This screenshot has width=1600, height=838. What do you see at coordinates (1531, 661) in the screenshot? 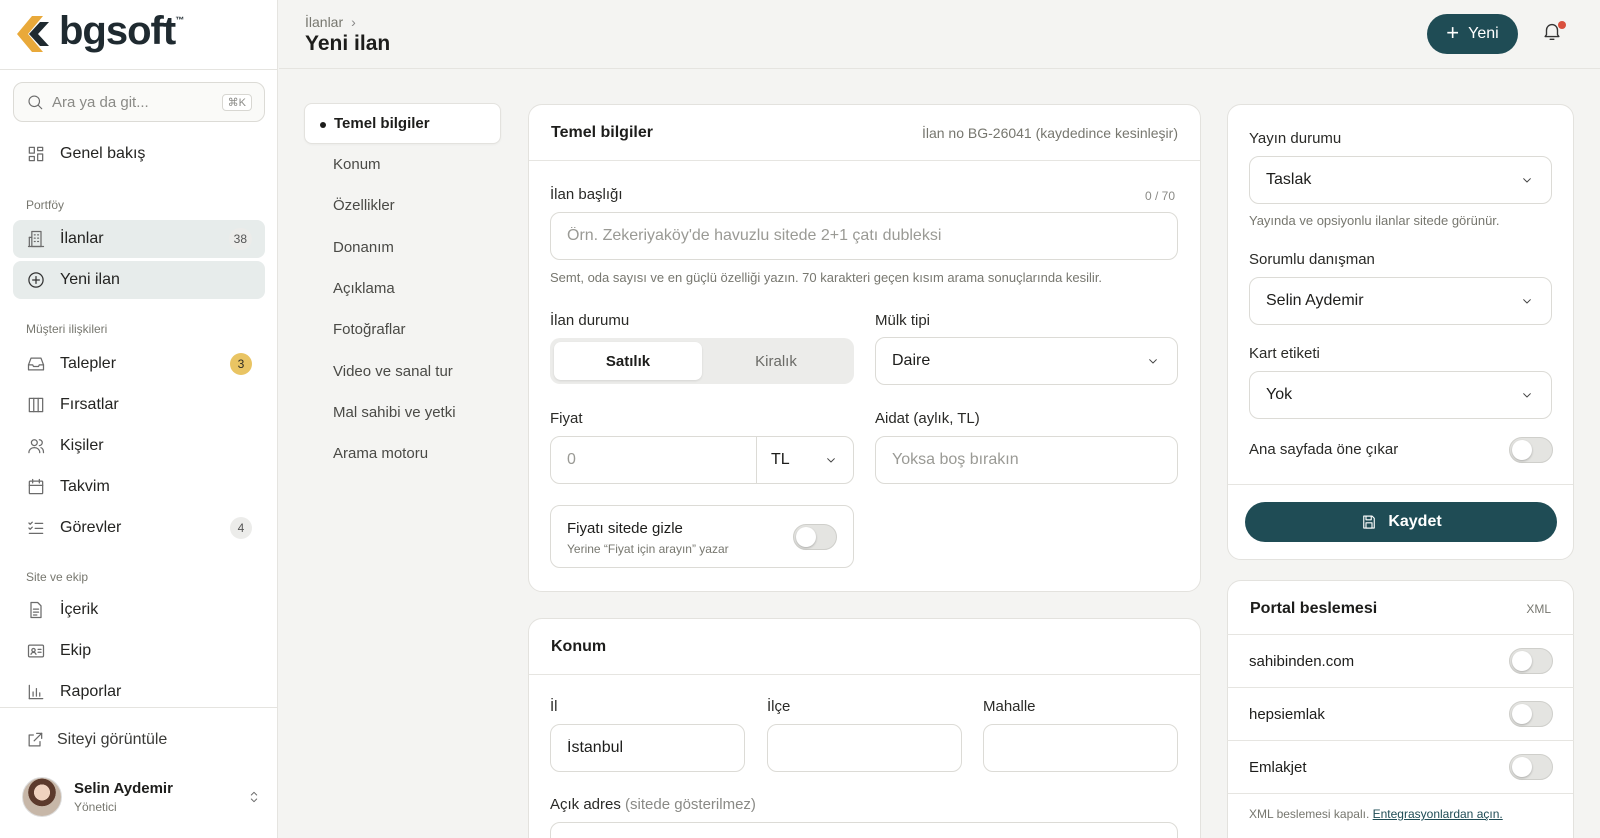
I see `portal-toggle-sahibinden` at bounding box center [1531, 661].